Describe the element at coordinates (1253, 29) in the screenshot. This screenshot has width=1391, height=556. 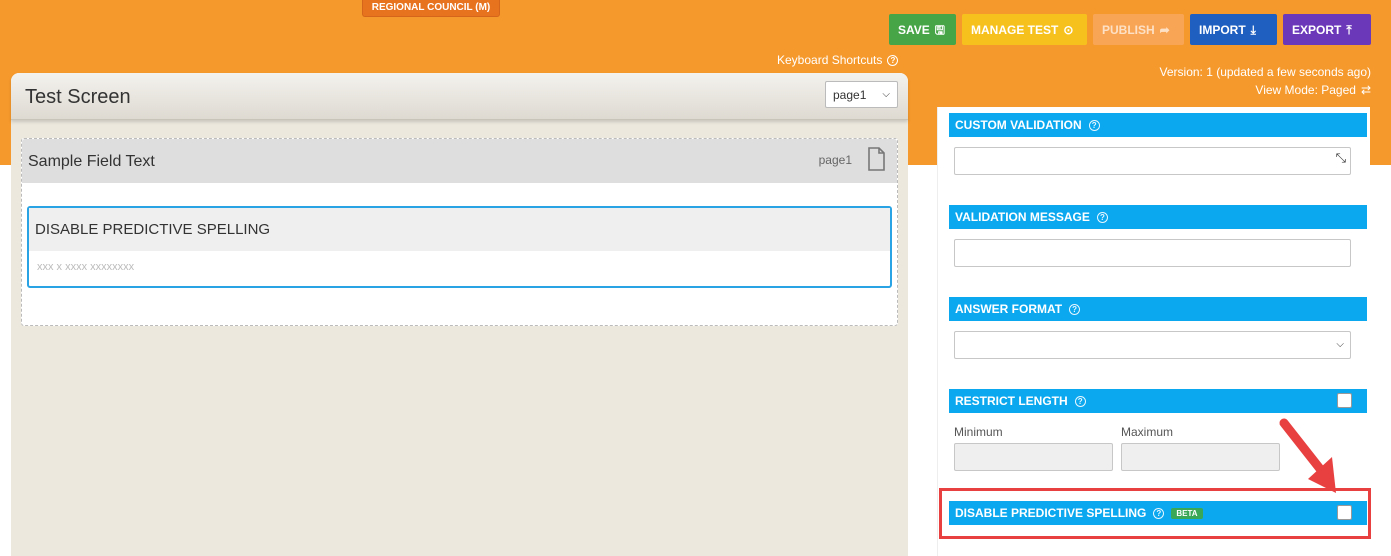
I see `download-tray-icon: ⤓` at that location.